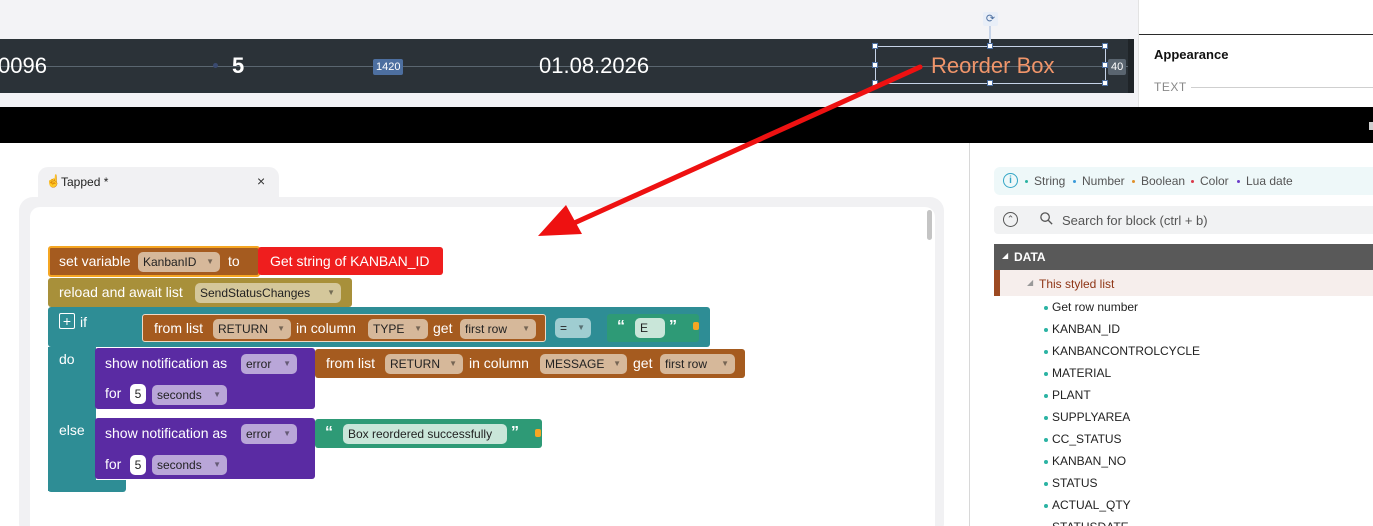 The image size is (1373, 526). I want to click on data-field-item: MATERIAL, so click(1081, 373).